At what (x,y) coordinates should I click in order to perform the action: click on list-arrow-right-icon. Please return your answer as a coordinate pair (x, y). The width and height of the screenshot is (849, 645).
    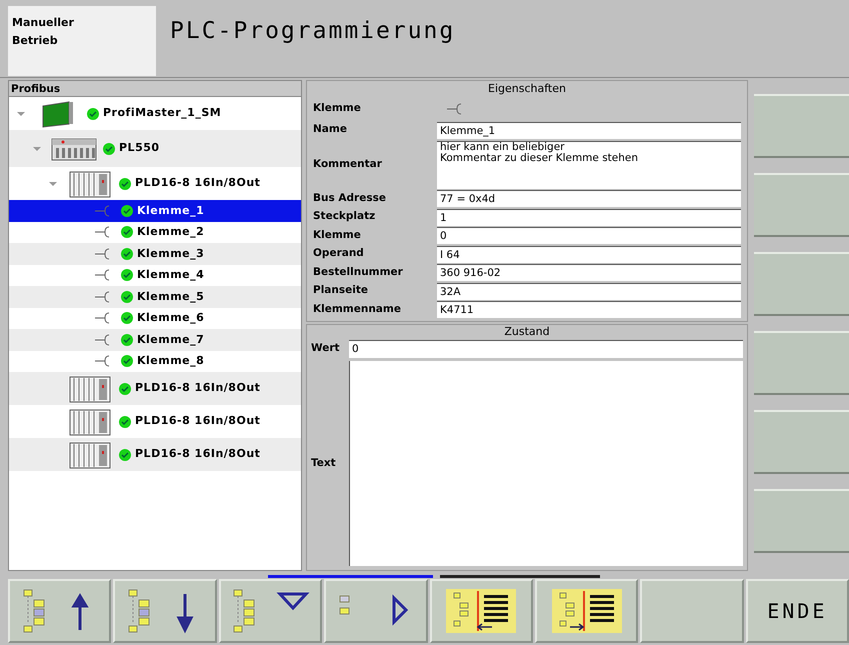
    Looking at the image, I should click on (587, 611).